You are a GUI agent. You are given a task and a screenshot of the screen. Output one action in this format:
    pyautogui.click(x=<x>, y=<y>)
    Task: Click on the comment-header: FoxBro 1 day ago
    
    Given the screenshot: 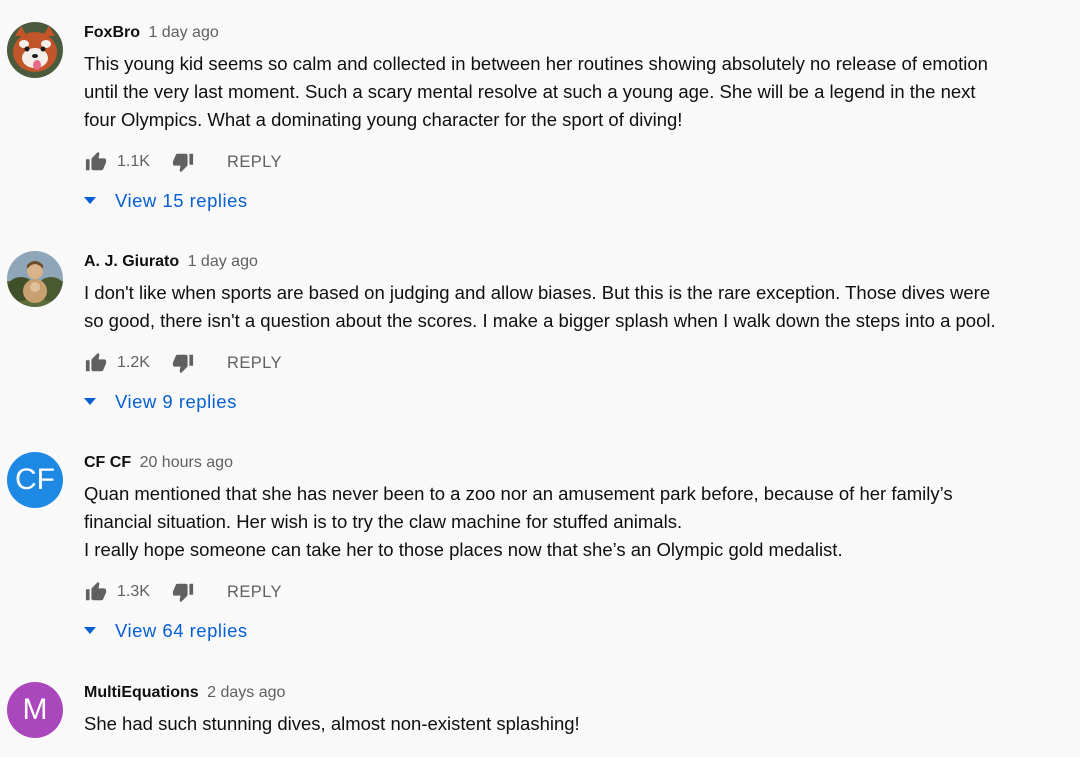 What is the action you would take?
    pyautogui.click(x=151, y=33)
    